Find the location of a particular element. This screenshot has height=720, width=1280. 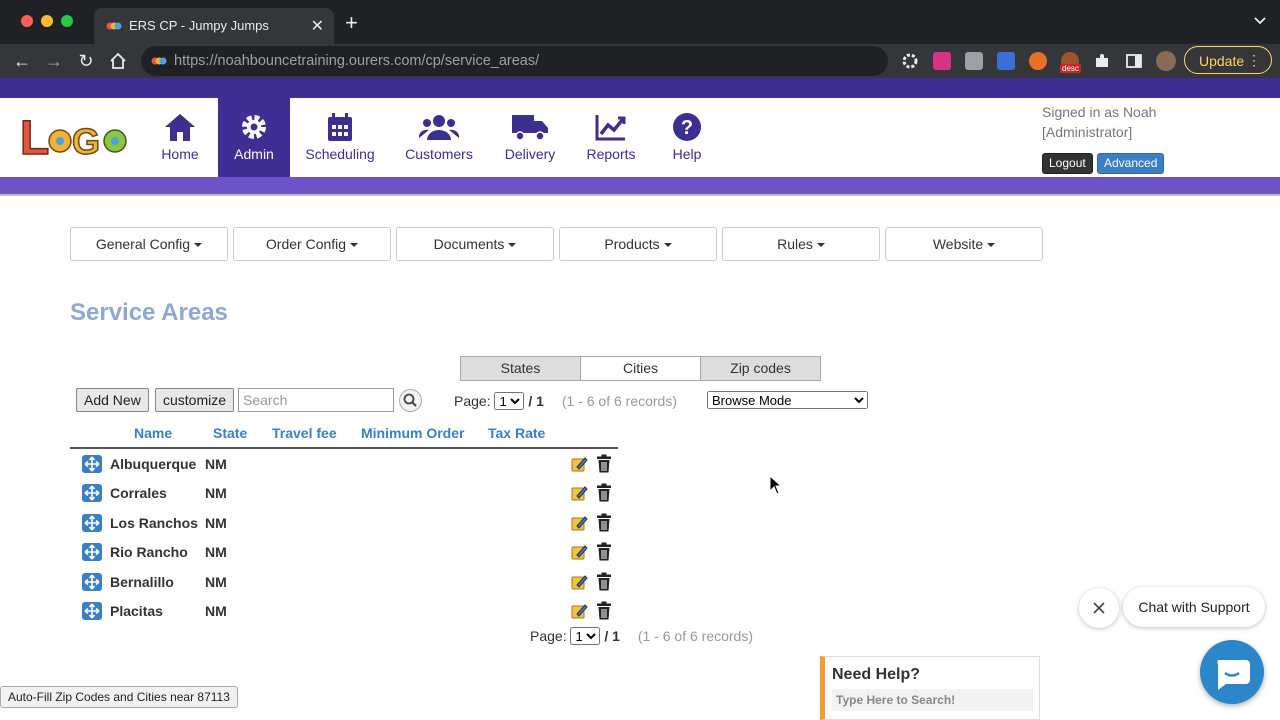

nav-delivery: Delivery is located at coordinates (530, 137).